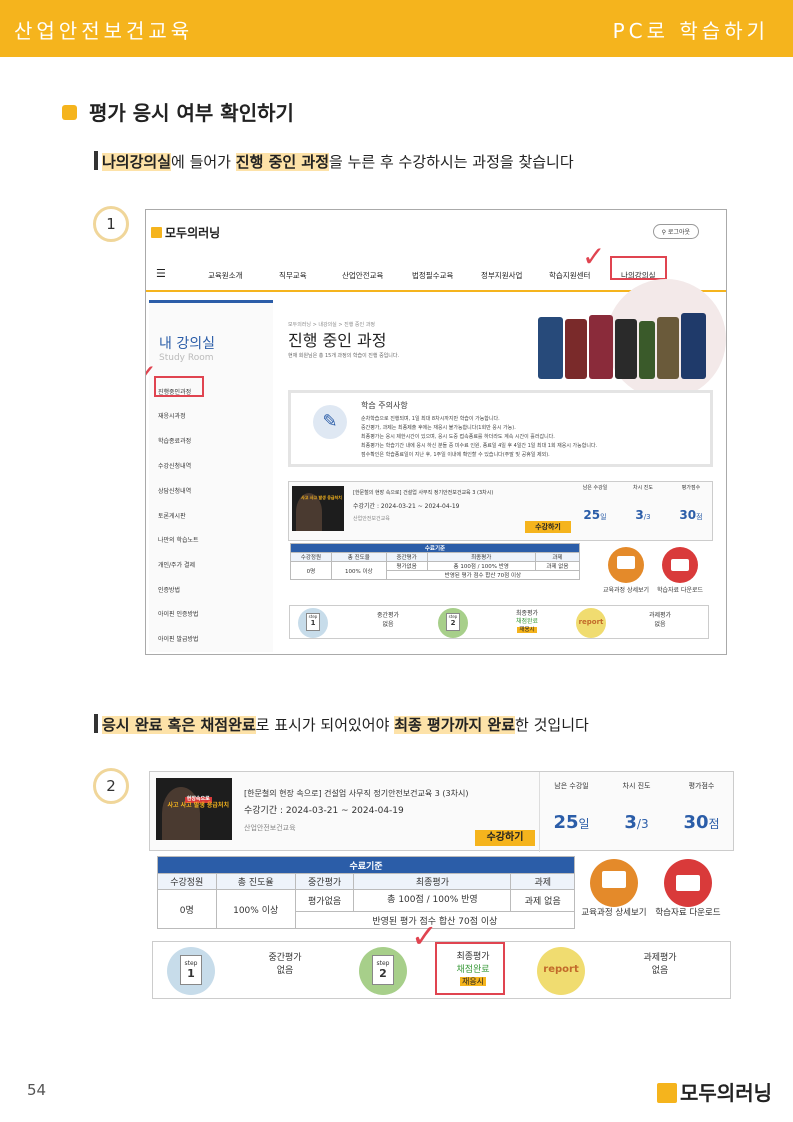  I want to click on books-illustration, so click(626, 339).